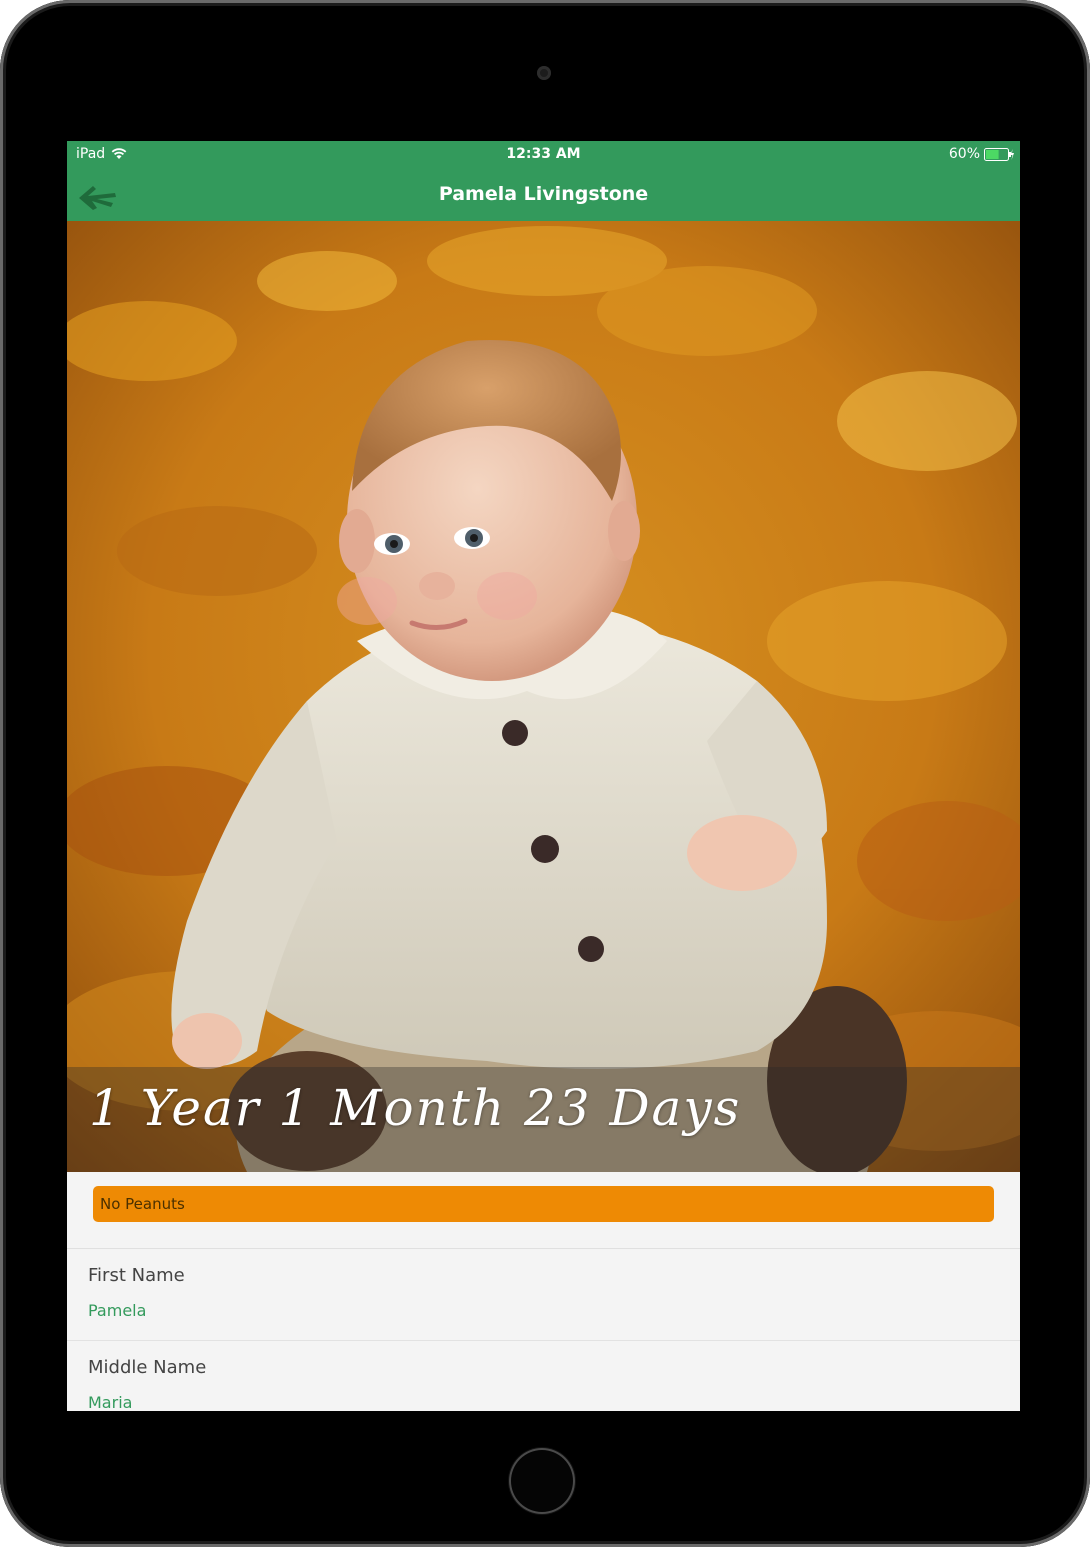 This screenshot has height=1547, width=1090. I want to click on allergy-row: No Peanuts, so click(543, 1210).